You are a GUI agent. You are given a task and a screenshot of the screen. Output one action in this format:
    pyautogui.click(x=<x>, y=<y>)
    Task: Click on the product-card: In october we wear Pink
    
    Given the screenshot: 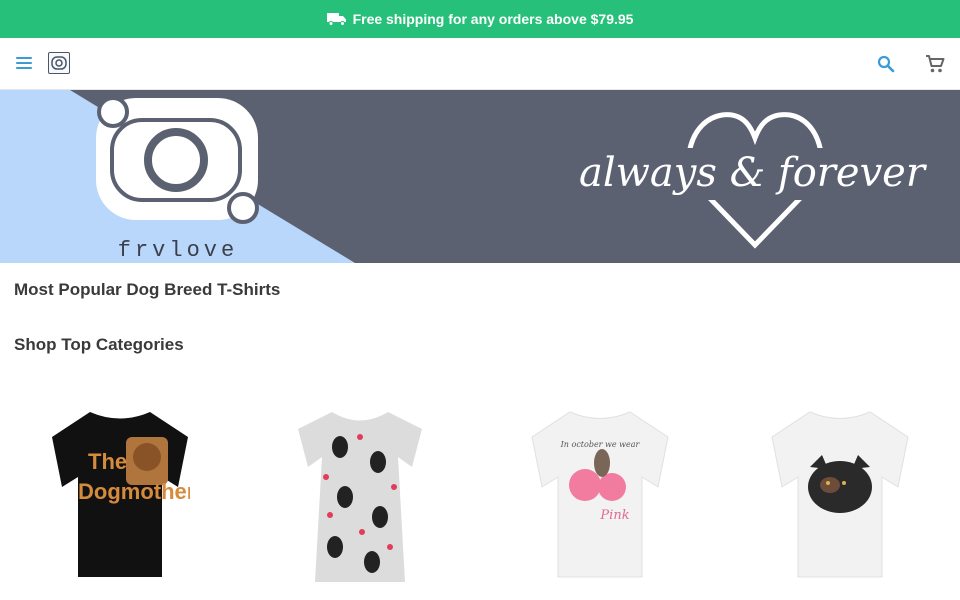 What is the action you would take?
    pyautogui.click(x=600, y=497)
    